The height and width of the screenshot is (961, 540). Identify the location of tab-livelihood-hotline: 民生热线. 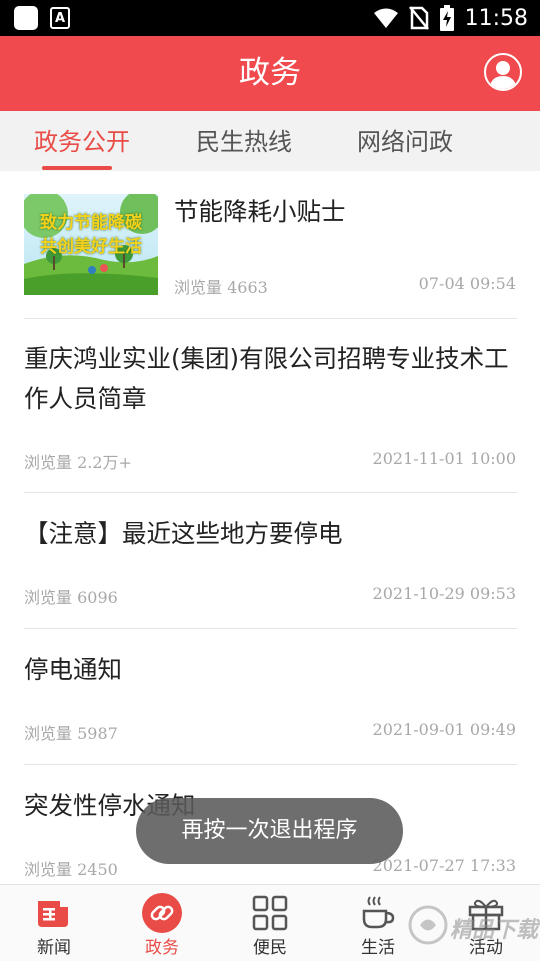
(244, 141).